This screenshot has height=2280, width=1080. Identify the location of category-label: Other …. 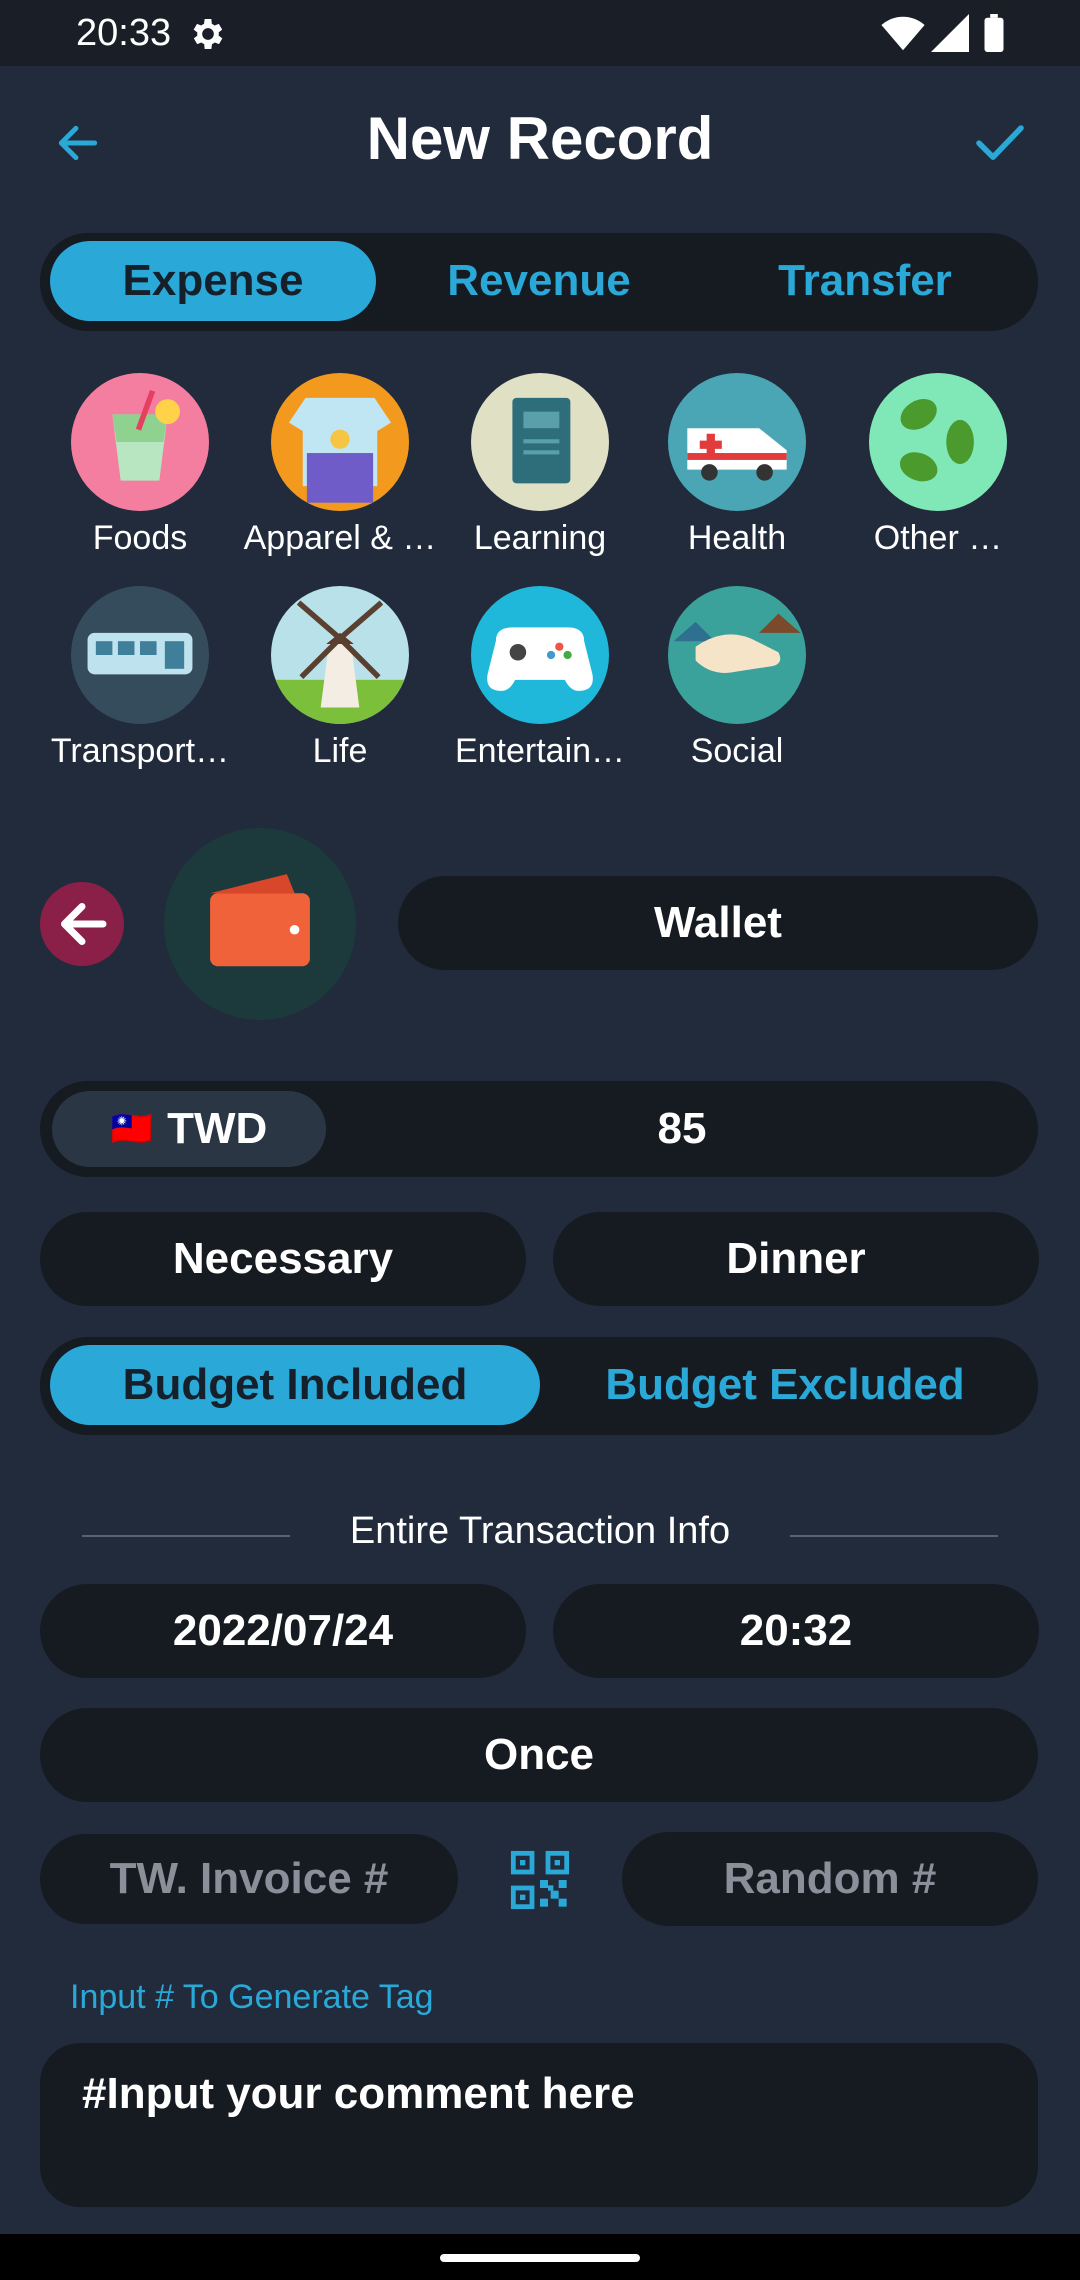
(938, 538).